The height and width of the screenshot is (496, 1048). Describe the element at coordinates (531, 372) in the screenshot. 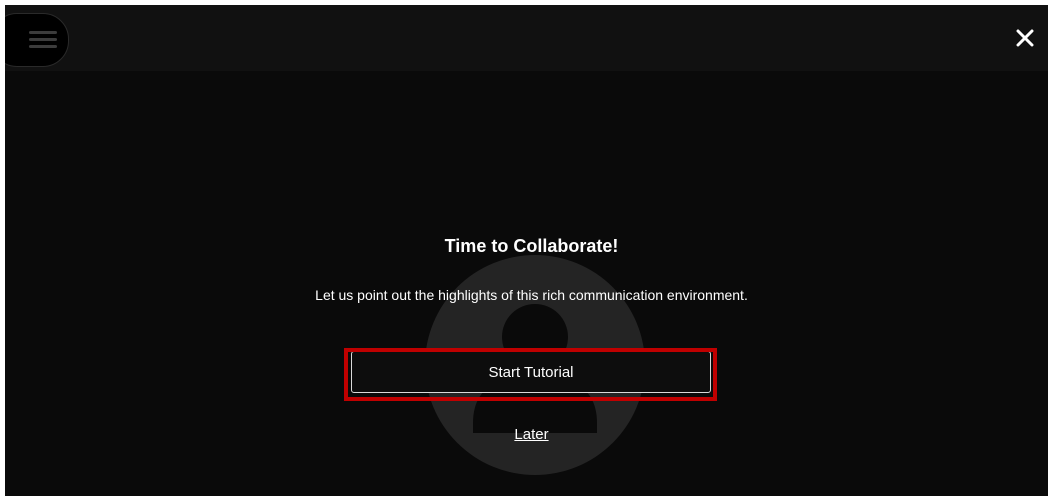

I see `start-tutorial-button: Start Tutorial` at that location.